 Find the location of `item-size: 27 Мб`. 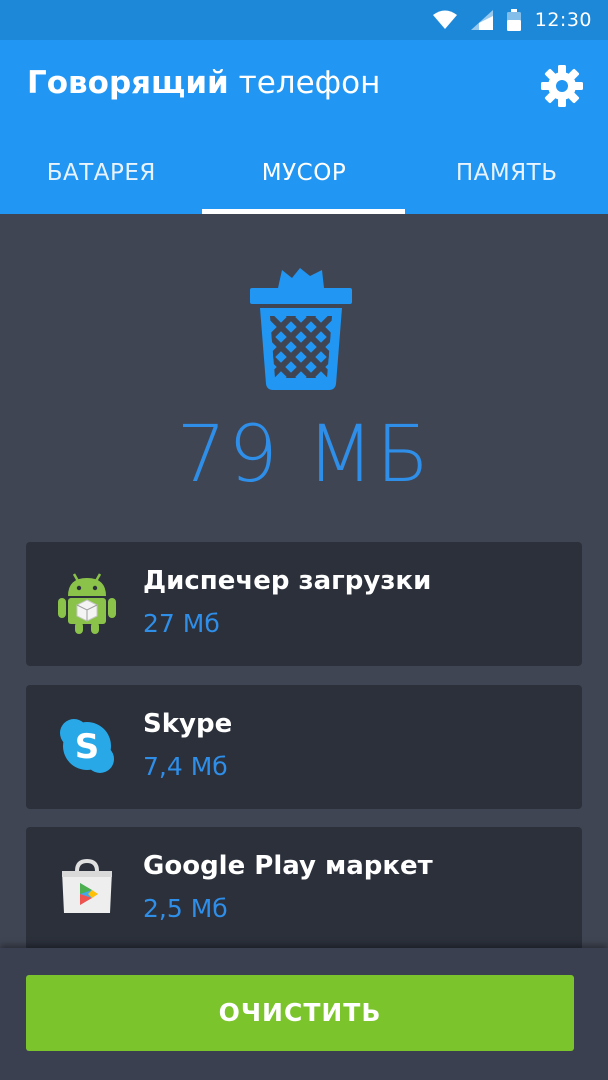

item-size: 27 Мб is located at coordinates (181, 623).